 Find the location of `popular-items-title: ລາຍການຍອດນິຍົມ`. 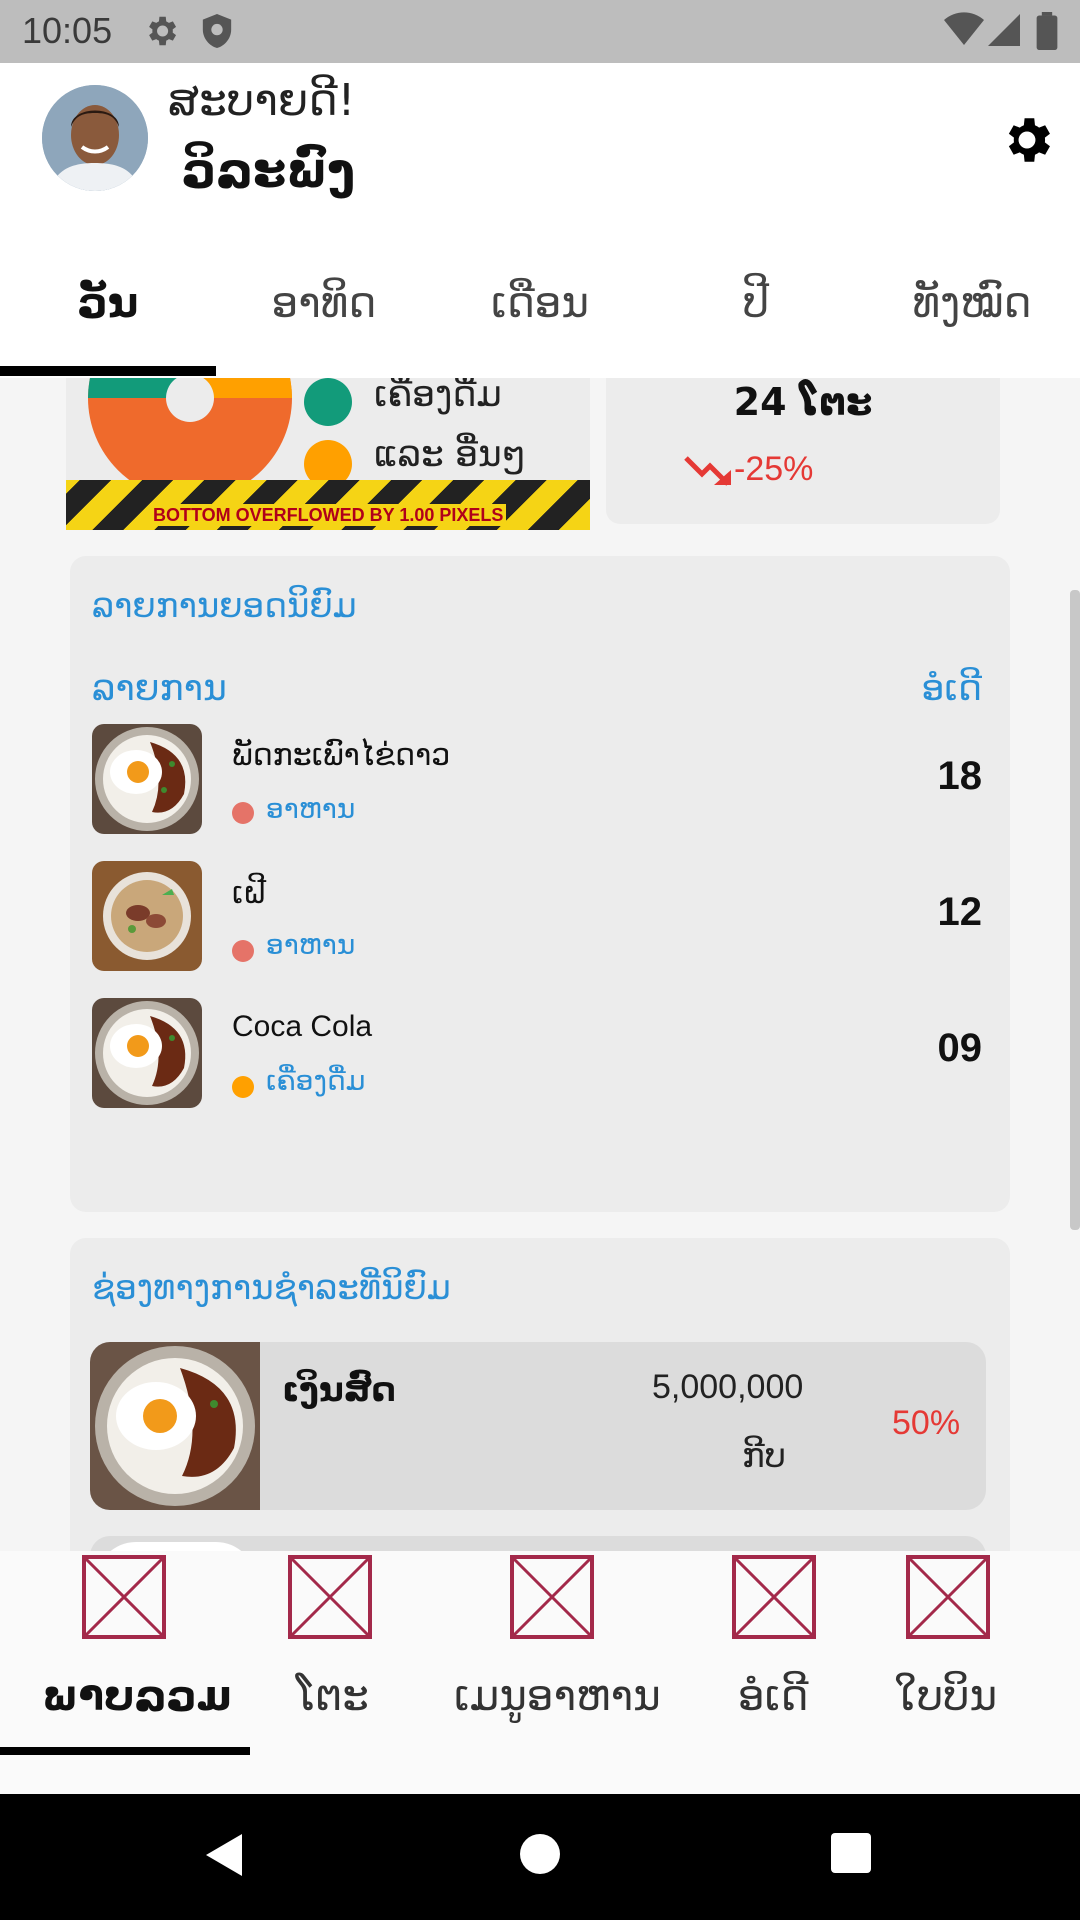

popular-items-title: ລາຍການຍອດນິຍົມ is located at coordinates (224, 606).